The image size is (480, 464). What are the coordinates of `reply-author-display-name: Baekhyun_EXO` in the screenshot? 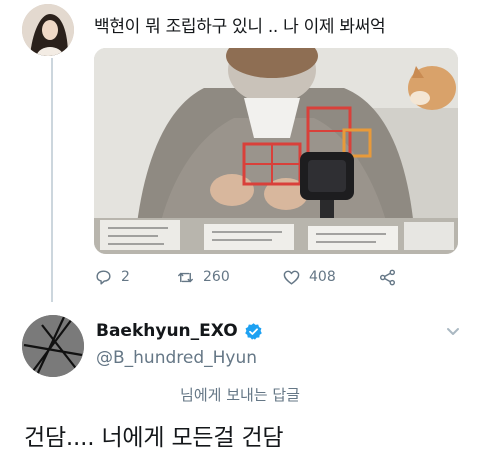 It's located at (167, 331).